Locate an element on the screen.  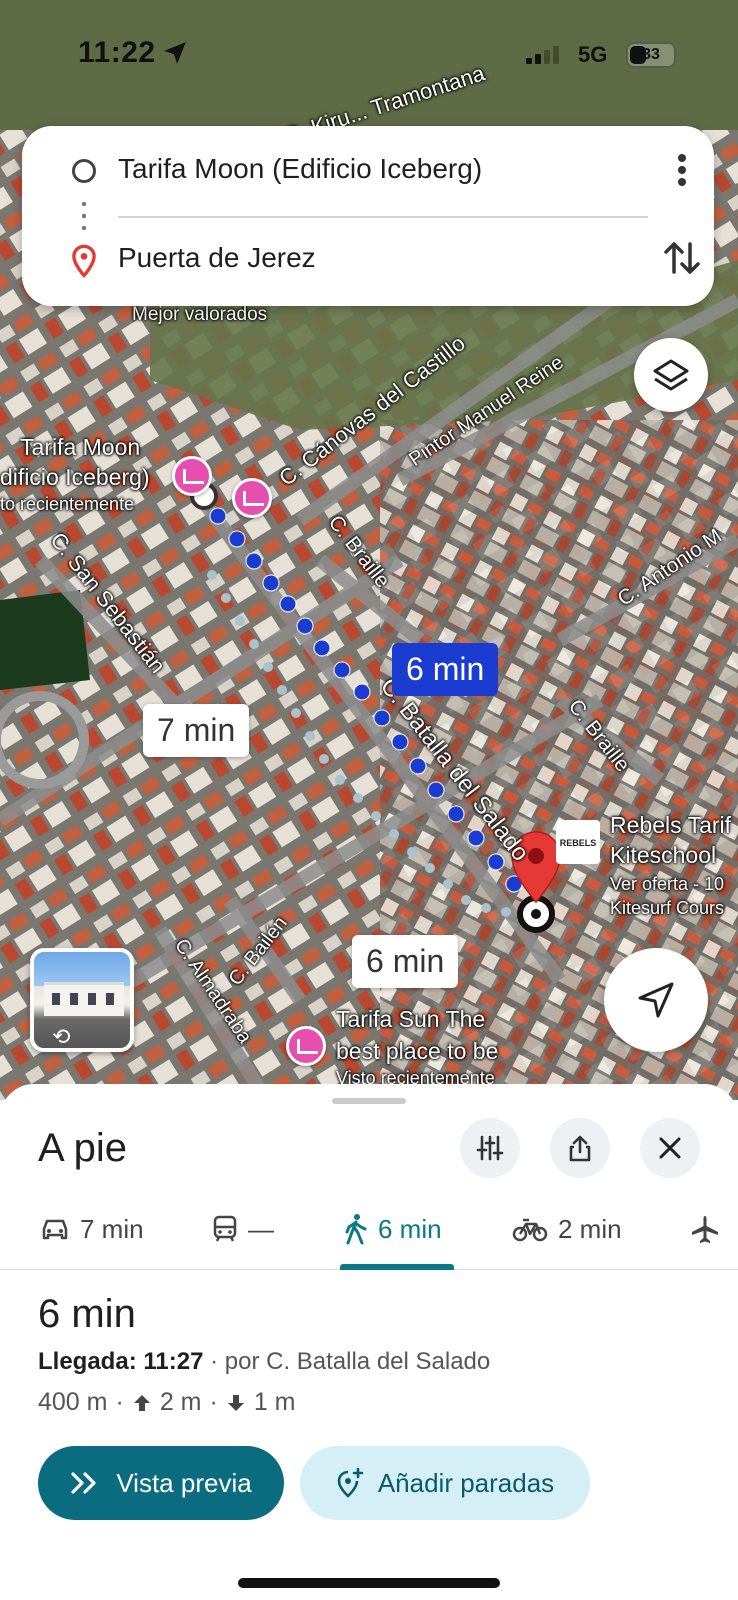
route-stats: 400 m · 2 m · 1 m is located at coordinates (167, 1402).